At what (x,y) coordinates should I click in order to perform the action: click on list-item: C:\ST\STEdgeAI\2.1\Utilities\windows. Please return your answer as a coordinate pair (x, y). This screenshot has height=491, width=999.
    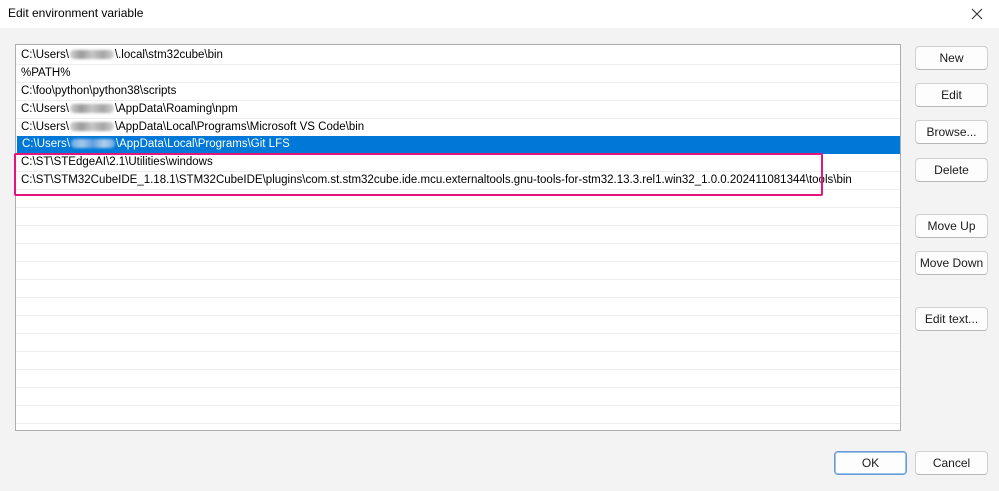
    Looking at the image, I should click on (458, 163).